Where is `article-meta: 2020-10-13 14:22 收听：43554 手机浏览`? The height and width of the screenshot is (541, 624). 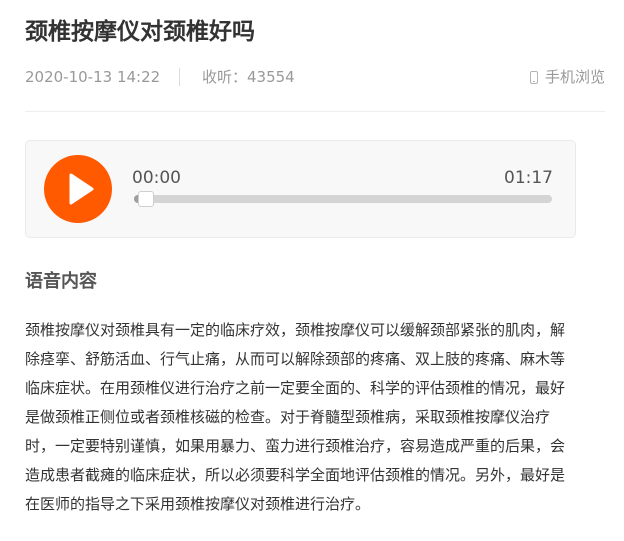
article-meta: 2020-10-13 14:22 收听：43554 手机浏览 is located at coordinates (315, 77).